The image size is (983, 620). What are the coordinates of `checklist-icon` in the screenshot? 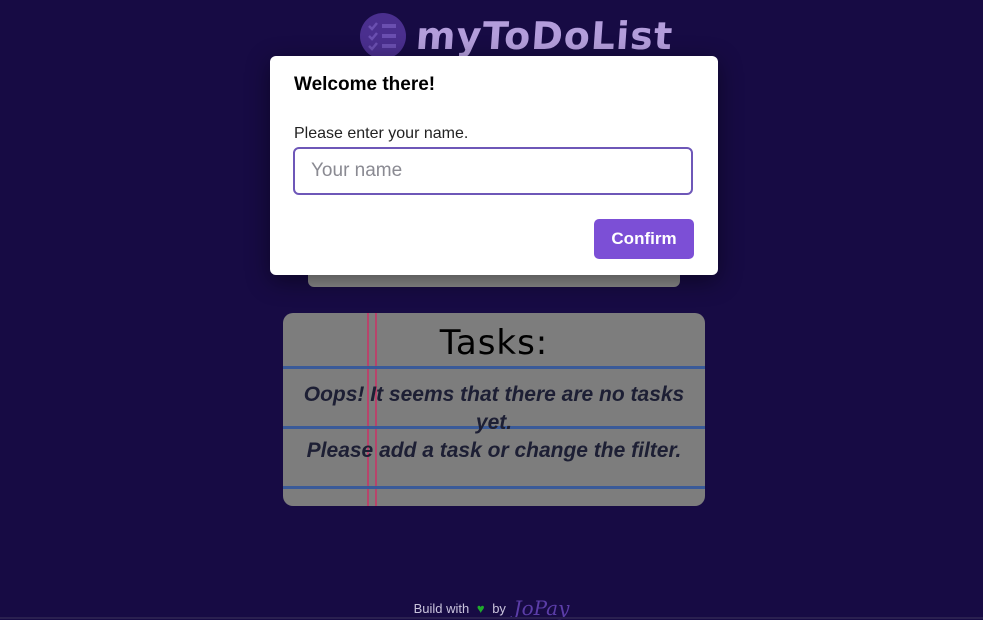 It's located at (383, 36).